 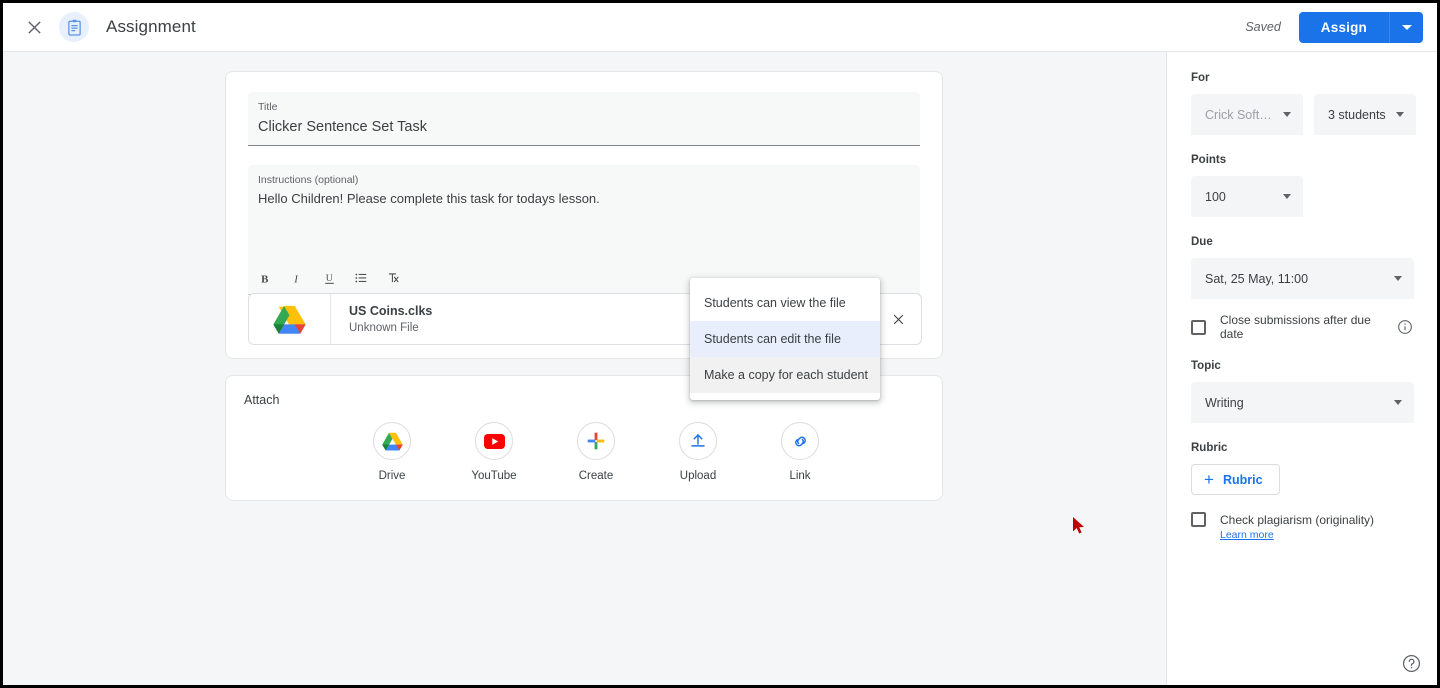 I want to click on for-label: For, so click(x=1200, y=78).